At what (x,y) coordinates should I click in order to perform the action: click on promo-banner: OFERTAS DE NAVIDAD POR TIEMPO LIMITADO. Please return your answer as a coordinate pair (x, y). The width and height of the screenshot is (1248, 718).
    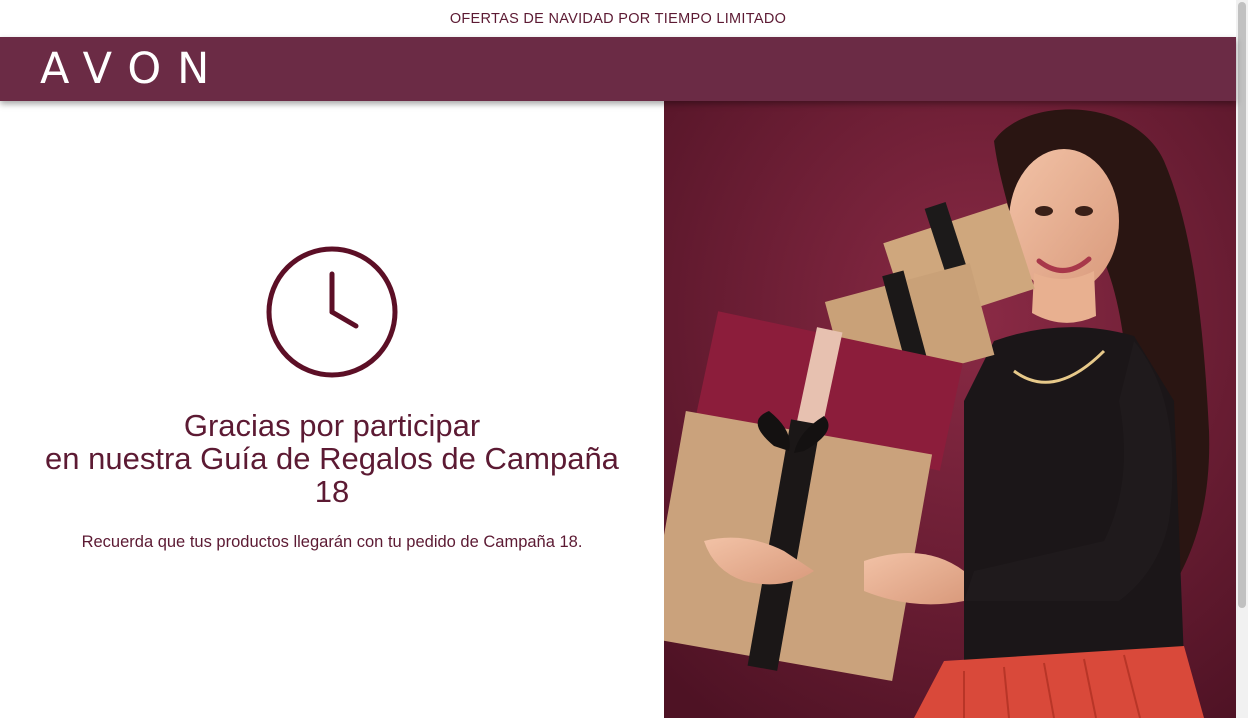
    Looking at the image, I should click on (618, 18).